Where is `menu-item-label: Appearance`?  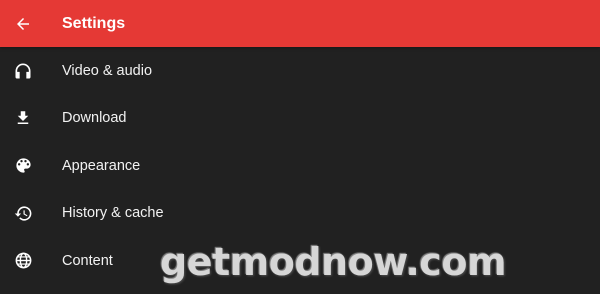
menu-item-label: Appearance is located at coordinates (101, 165).